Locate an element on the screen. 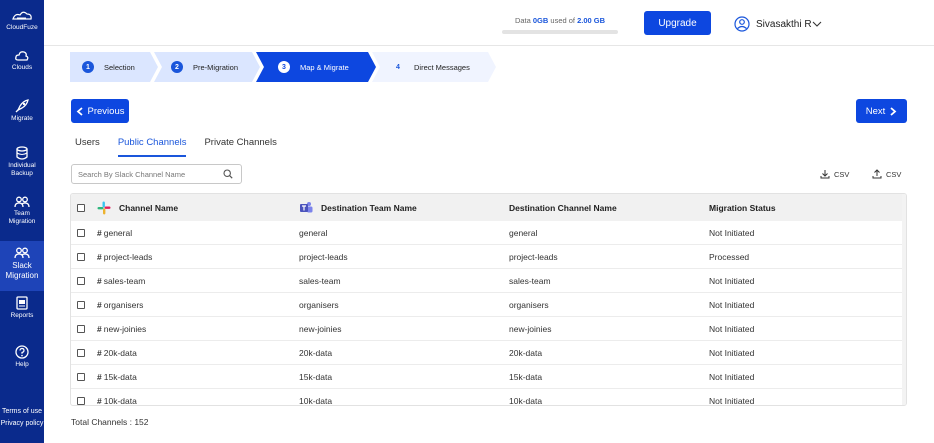 The image size is (934, 443). sidebar-item-help: Help is located at coordinates (22, 357).